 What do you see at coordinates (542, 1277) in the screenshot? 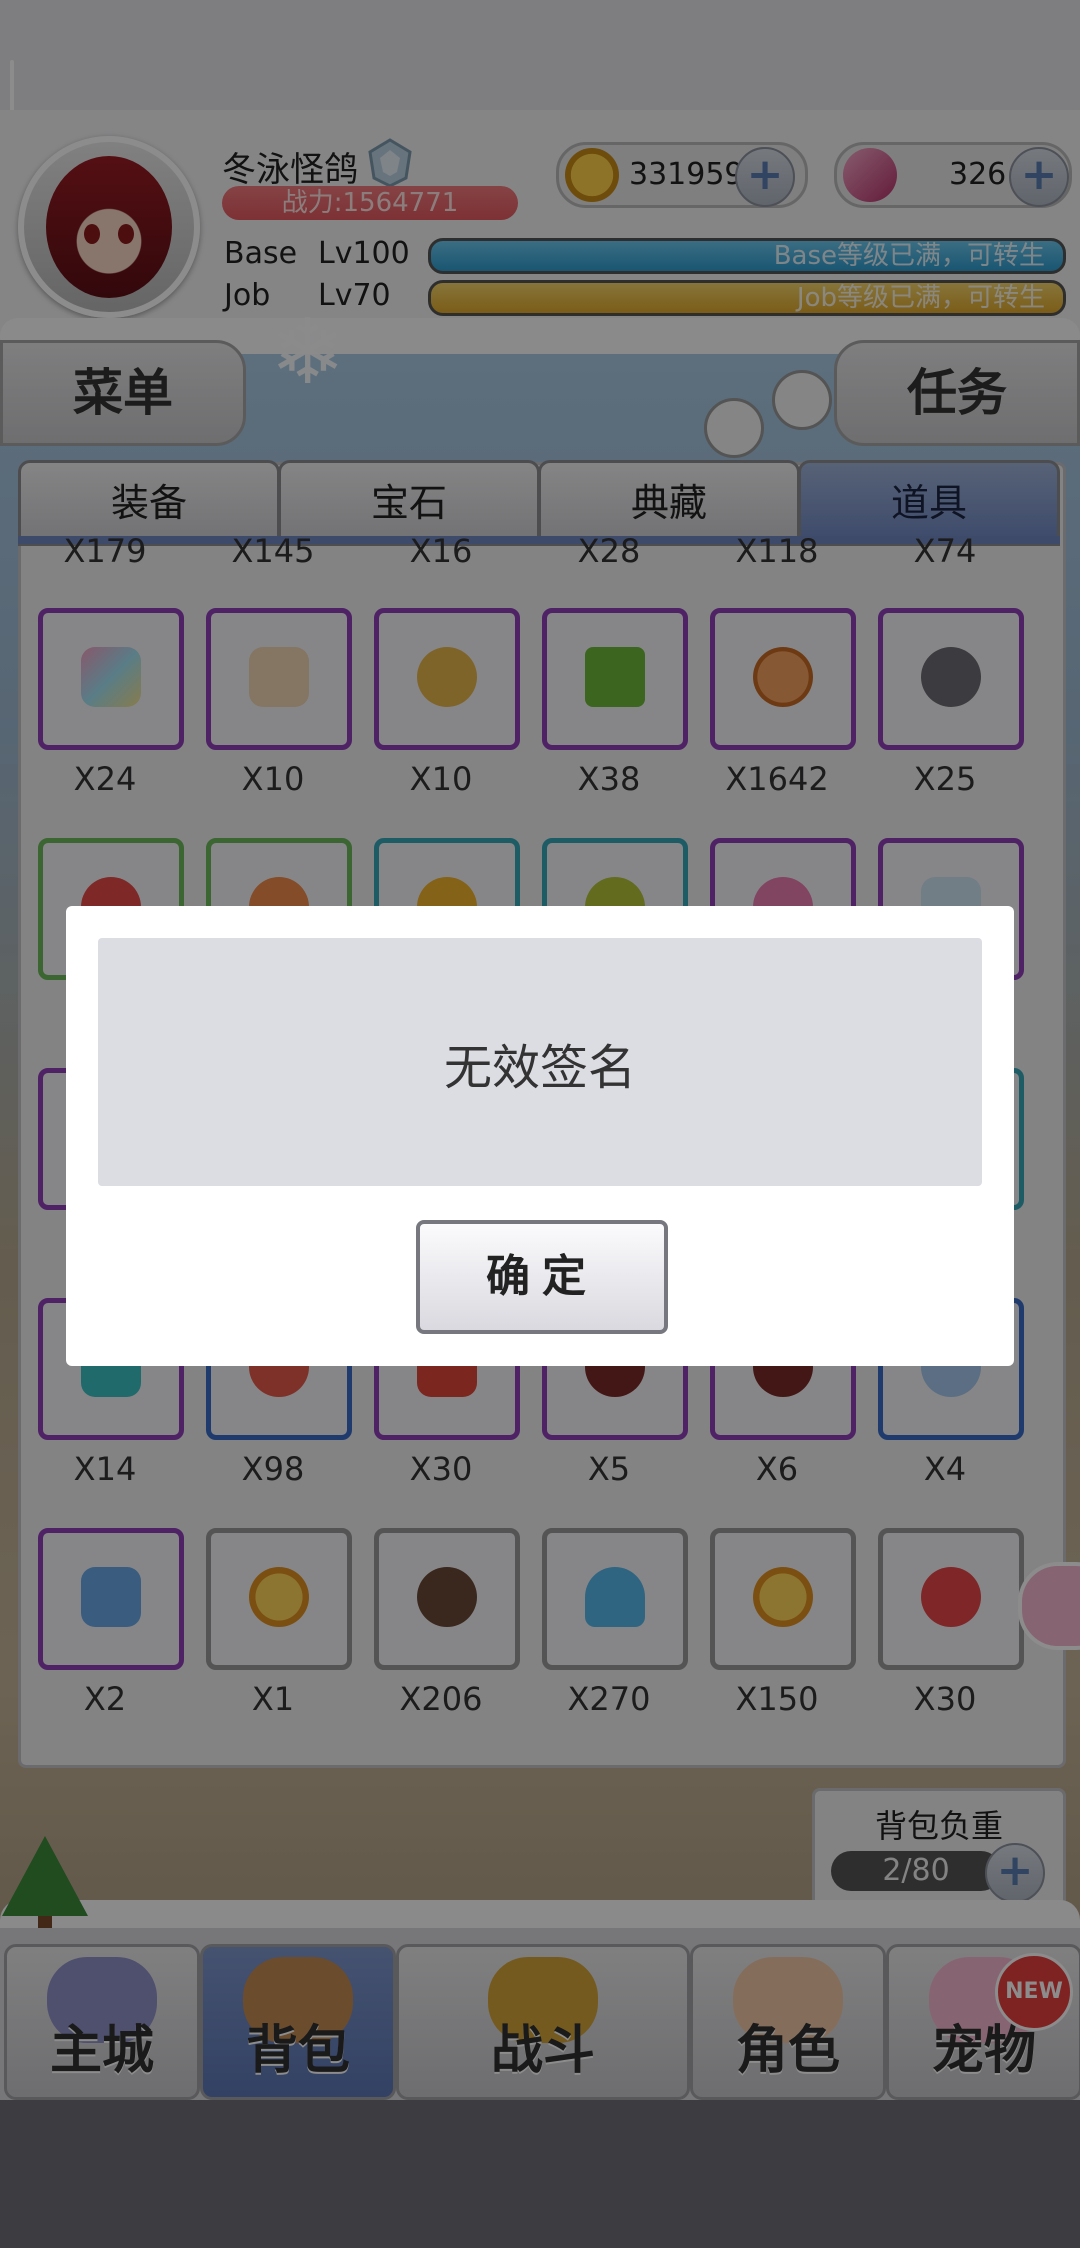
I see `confirm-button: 确定` at bounding box center [542, 1277].